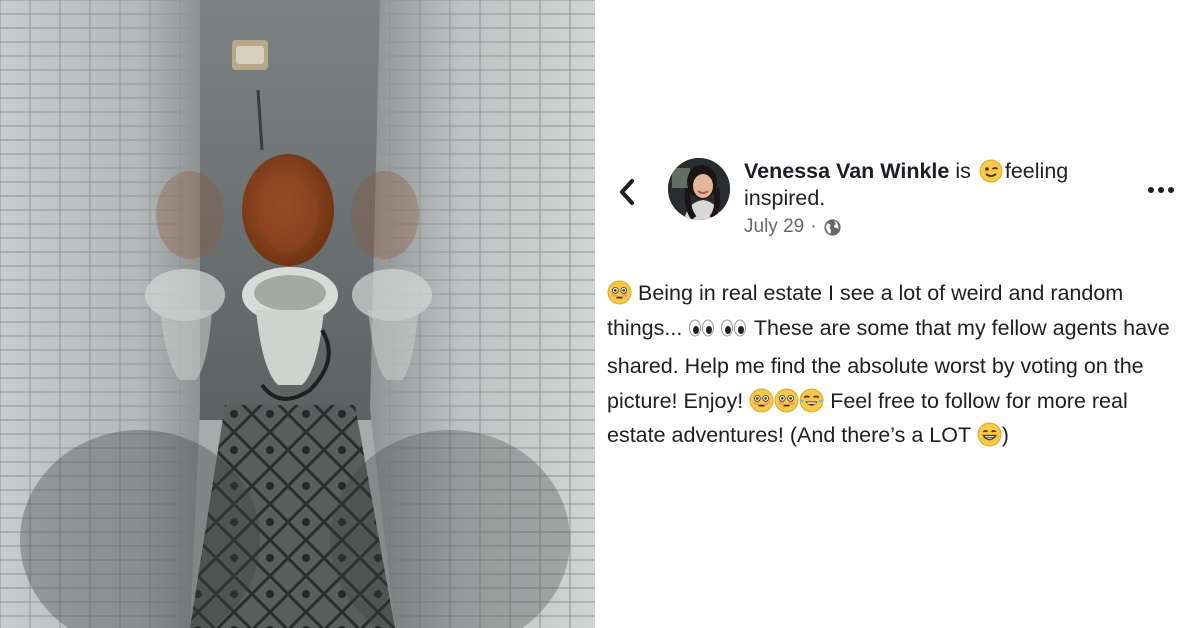 This screenshot has width=1200, height=628. I want to click on feeling-label: feeling, so click(1036, 171).